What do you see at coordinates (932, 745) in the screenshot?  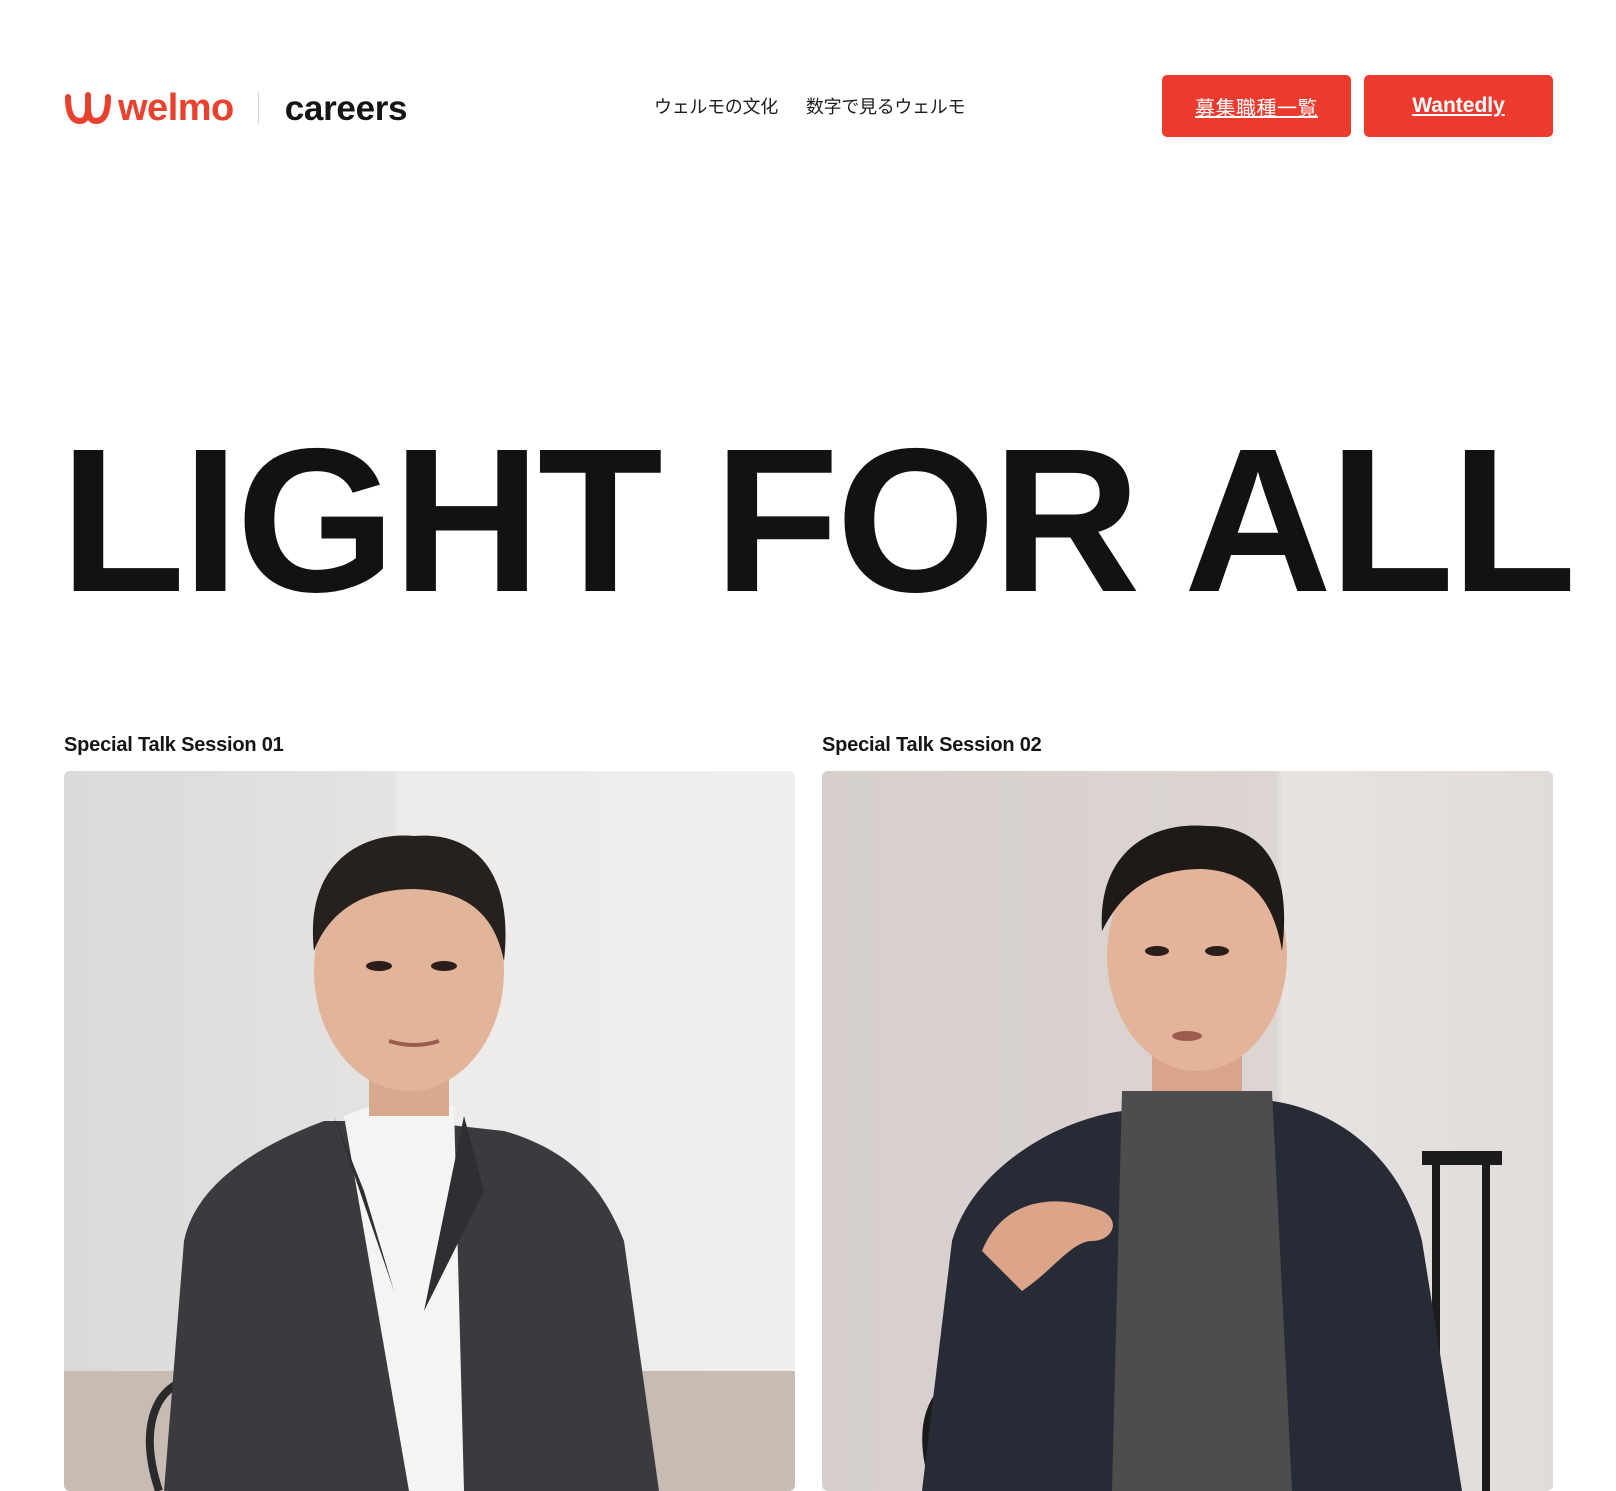 I see `session-label: Special Talk Session 02` at bounding box center [932, 745].